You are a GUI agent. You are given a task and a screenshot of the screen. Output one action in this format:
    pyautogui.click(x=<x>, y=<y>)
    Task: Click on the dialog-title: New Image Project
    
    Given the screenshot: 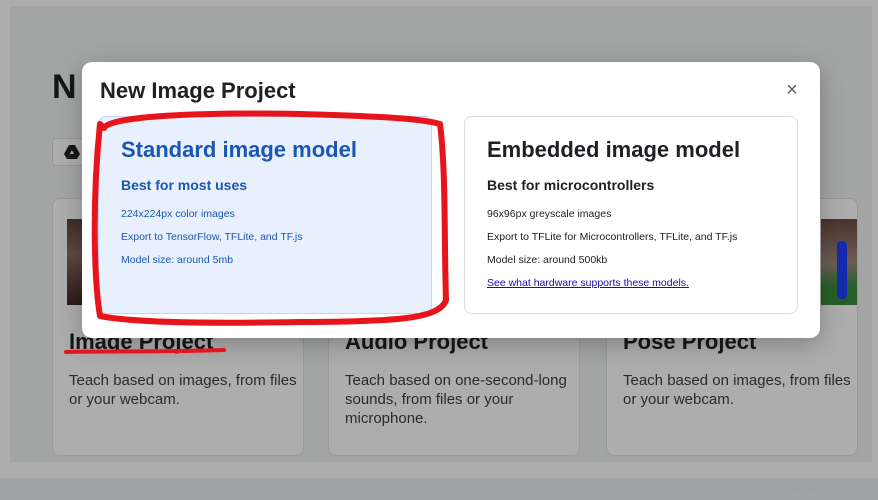 What is the action you would take?
    pyautogui.click(x=198, y=90)
    